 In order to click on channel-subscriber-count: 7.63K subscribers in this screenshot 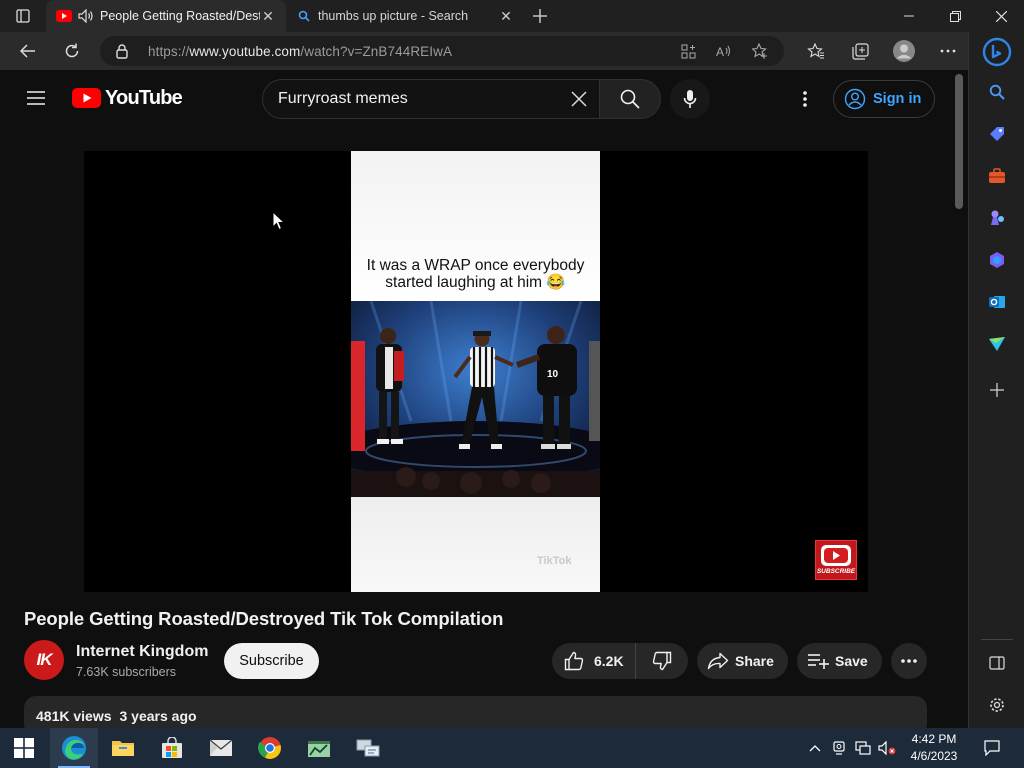, I will do `click(126, 672)`.